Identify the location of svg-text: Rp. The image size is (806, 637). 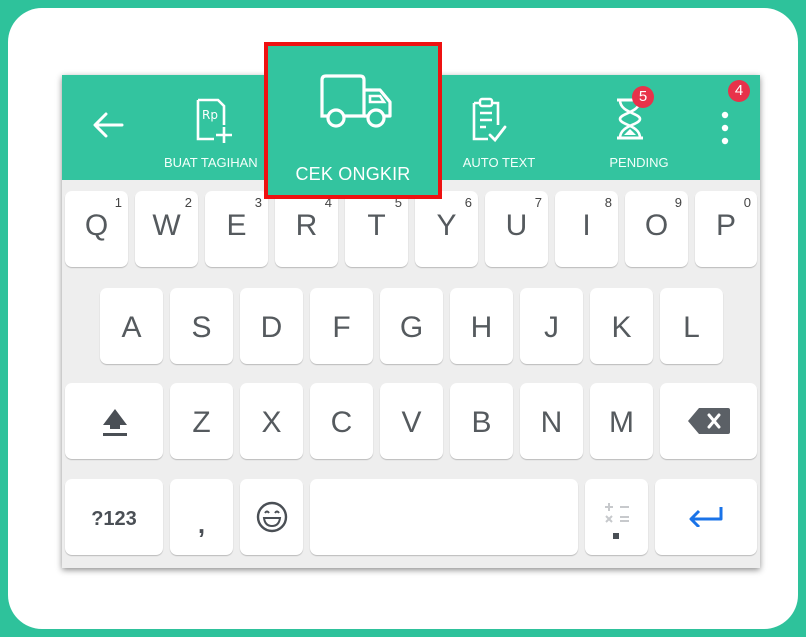
(210, 115).